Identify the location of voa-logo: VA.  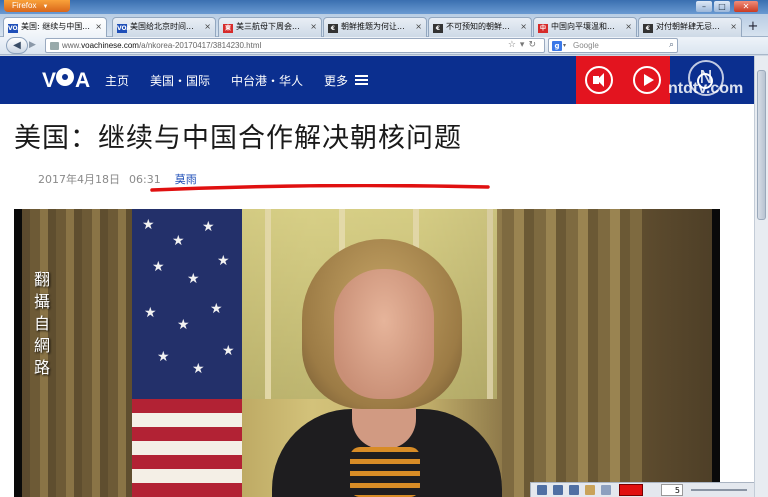
(66, 80).